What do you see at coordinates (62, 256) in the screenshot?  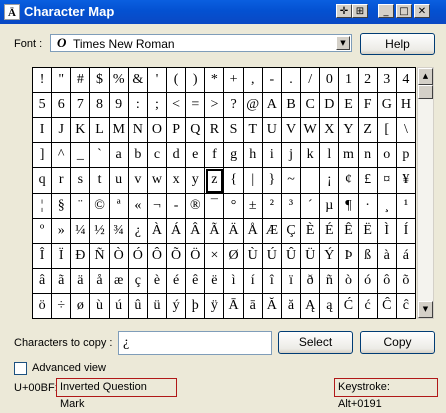 I see `character-cell: Ï` at bounding box center [62, 256].